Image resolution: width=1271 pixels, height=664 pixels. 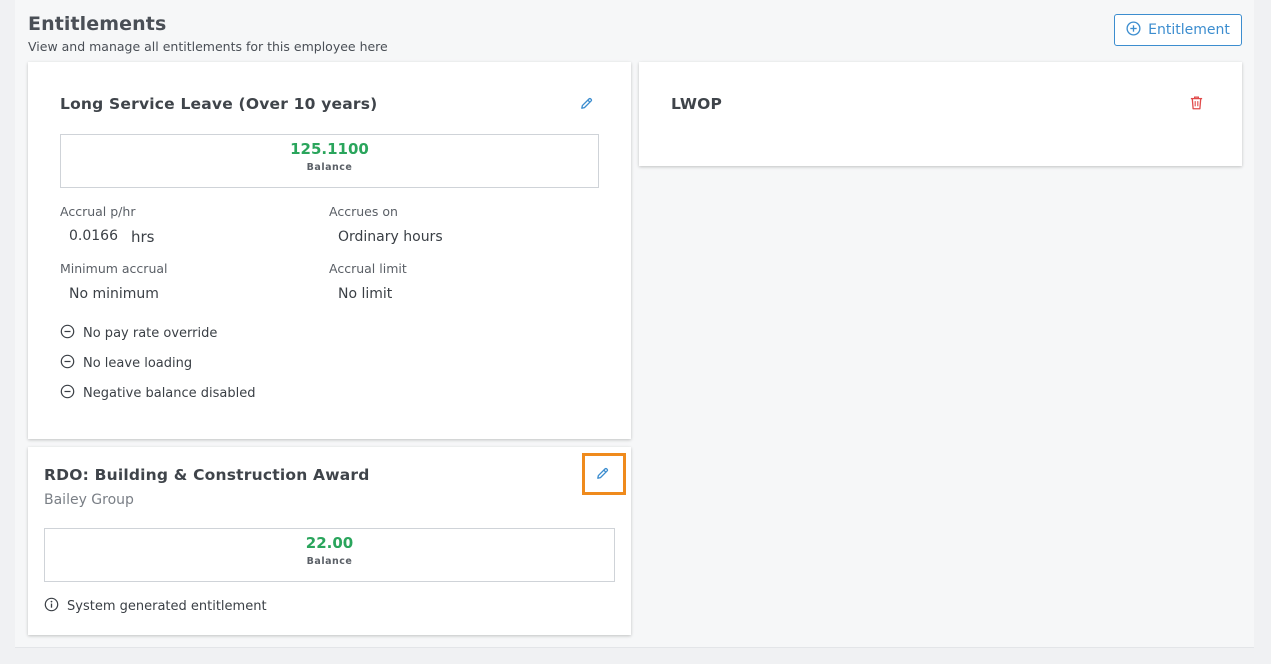 I want to click on balance-value: 22.00, so click(x=329, y=543).